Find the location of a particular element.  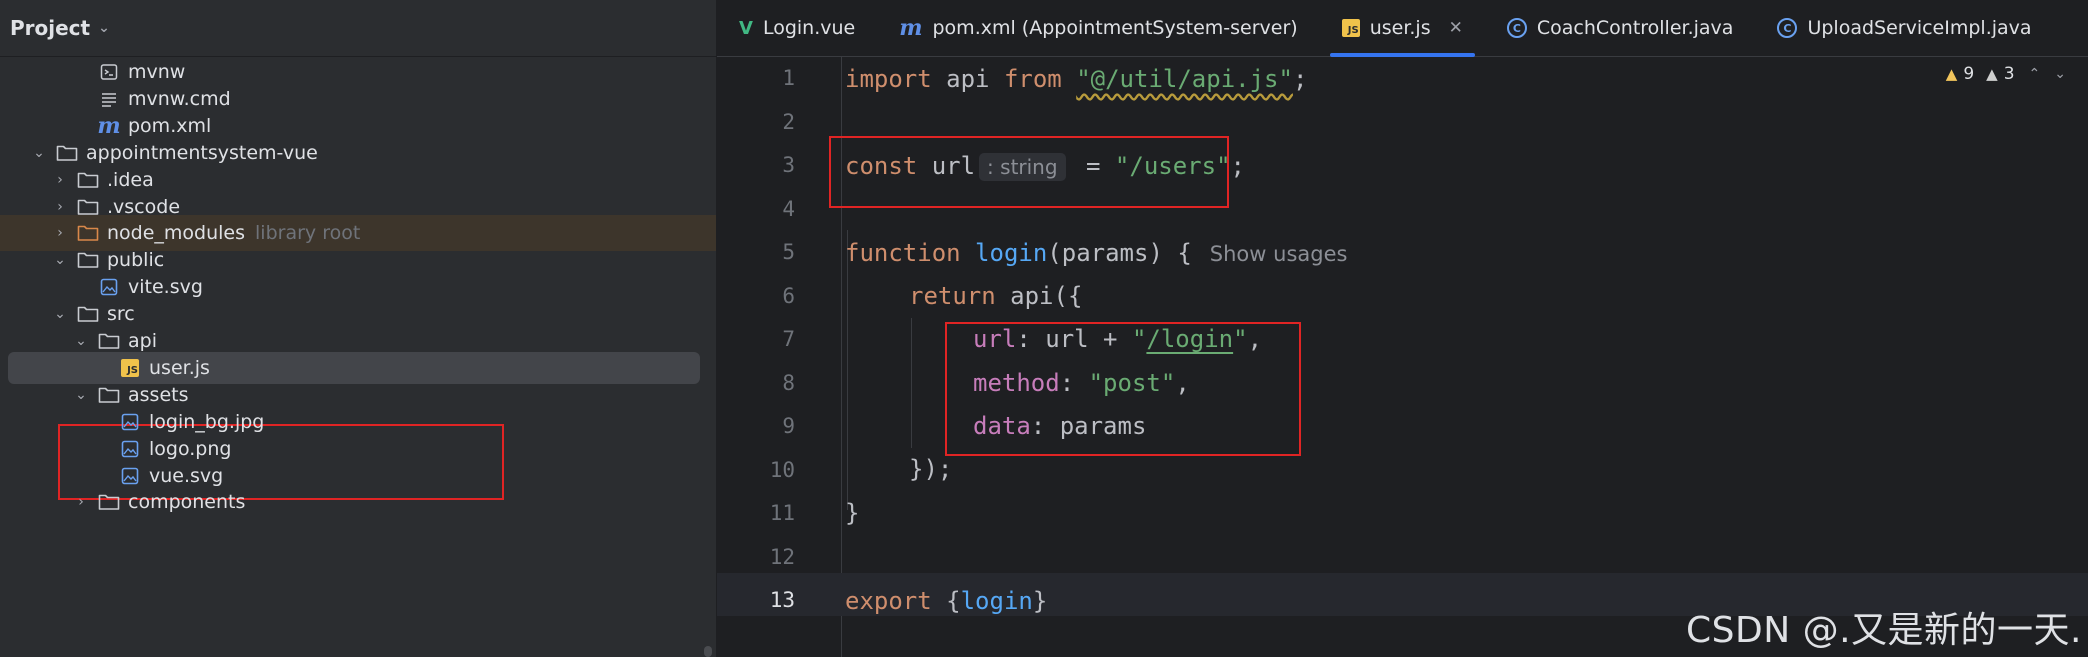

project-scrollbar is located at coordinates (708, 651).